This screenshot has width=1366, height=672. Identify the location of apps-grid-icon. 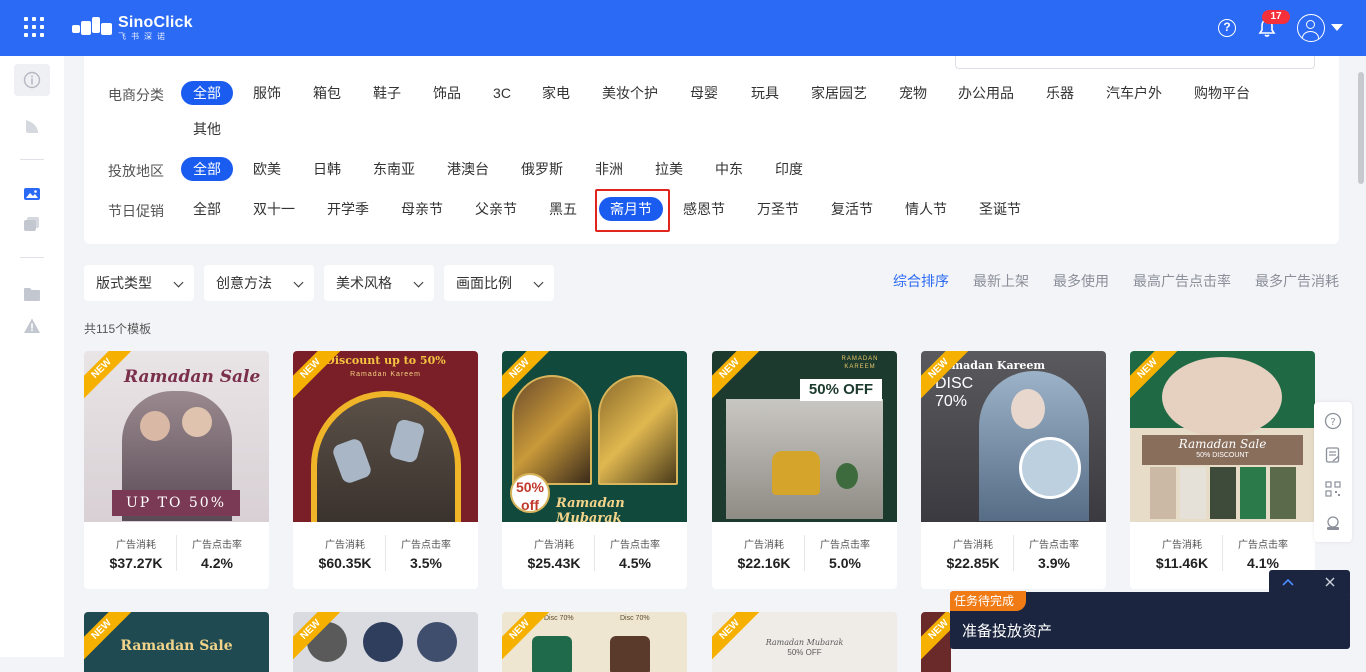
(34, 27).